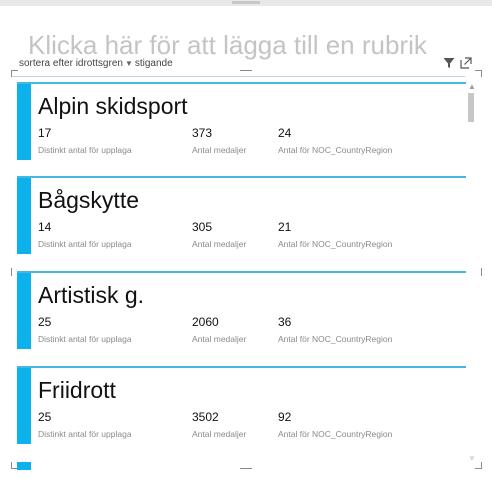 Image resolution: width=492 pixels, height=482 pixels. What do you see at coordinates (246, 70) in the screenshot?
I see `resize-handle-top` at bounding box center [246, 70].